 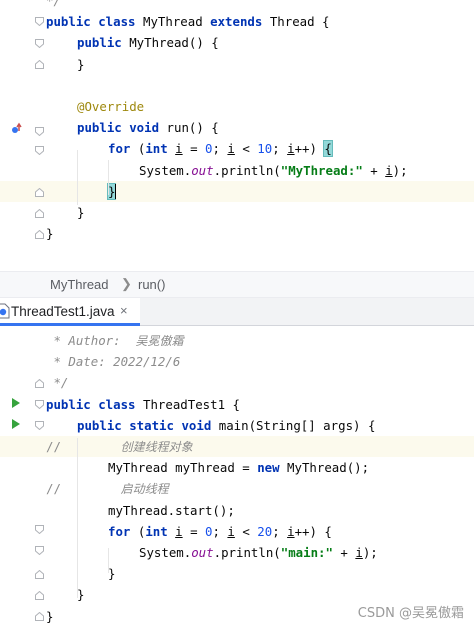 What do you see at coordinates (192, 128) in the screenshot?
I see `code-token: run() {` at bounding box center [192, 128].